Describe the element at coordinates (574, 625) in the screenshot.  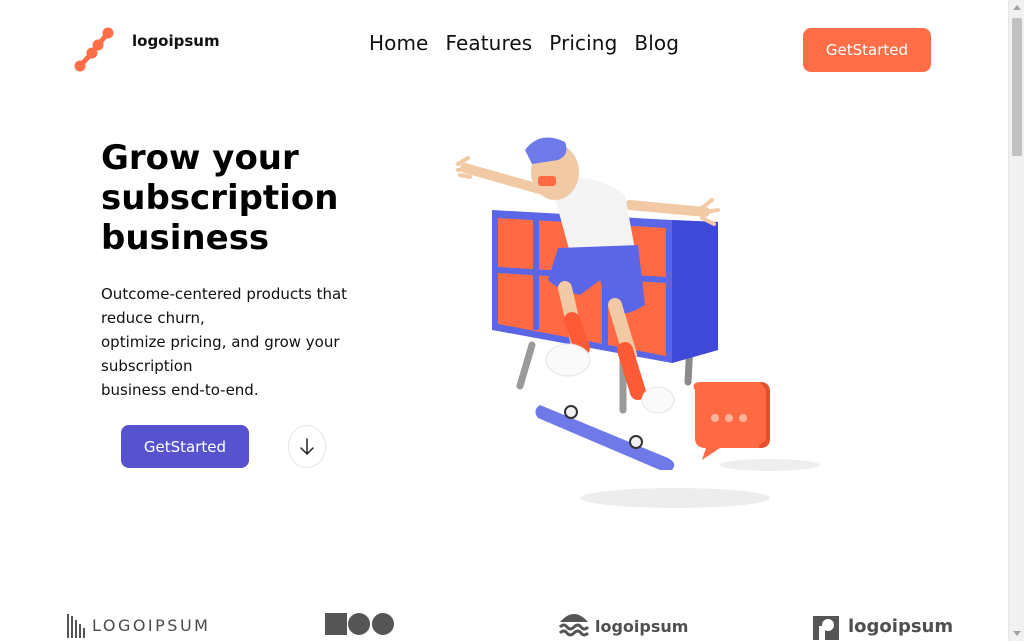
I see `waves-logo-icon` at that location.